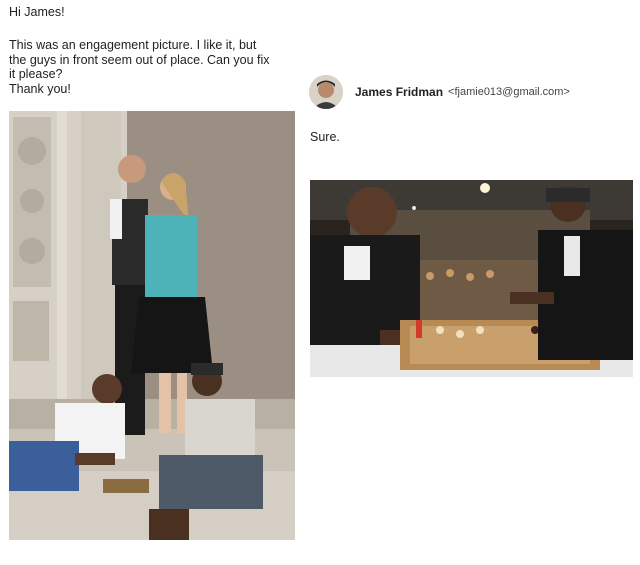 The image size is (640, 565). Describe the element at coordinates (37, 12) in the screenshot. I see `greeting-text: Hi James!` at that location.